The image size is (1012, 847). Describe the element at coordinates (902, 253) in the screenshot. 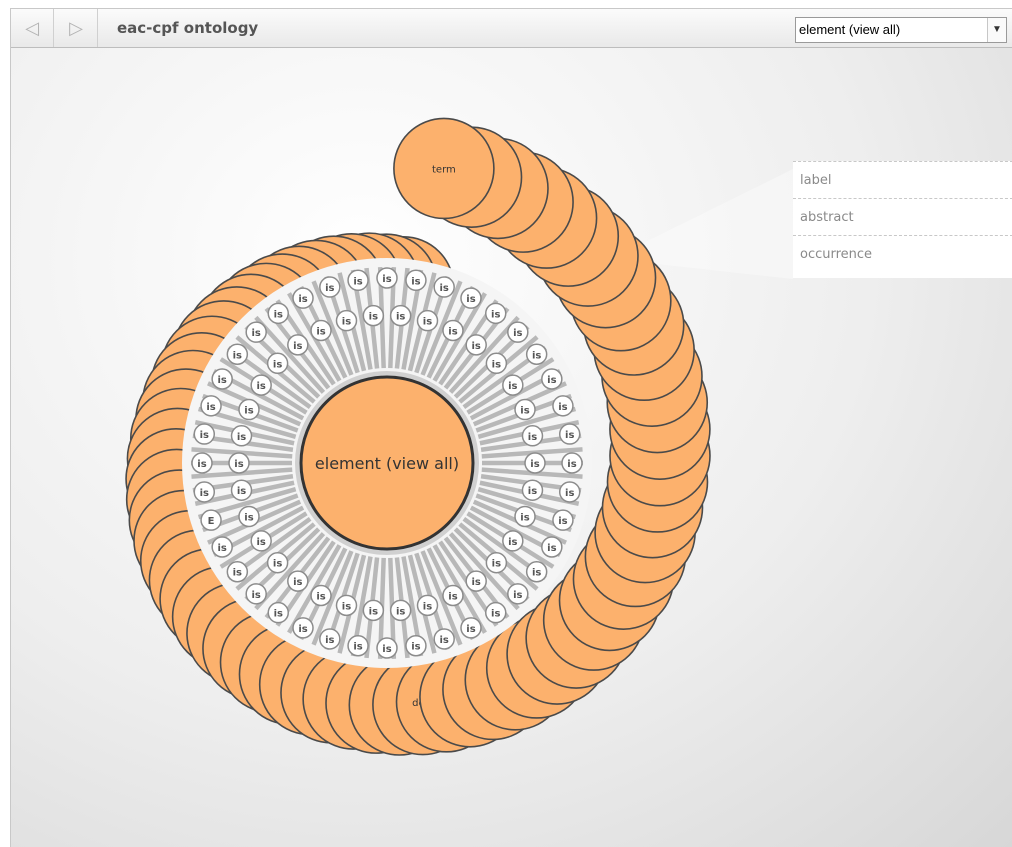

I see `info-row-occurrence: occurrence` at that location.